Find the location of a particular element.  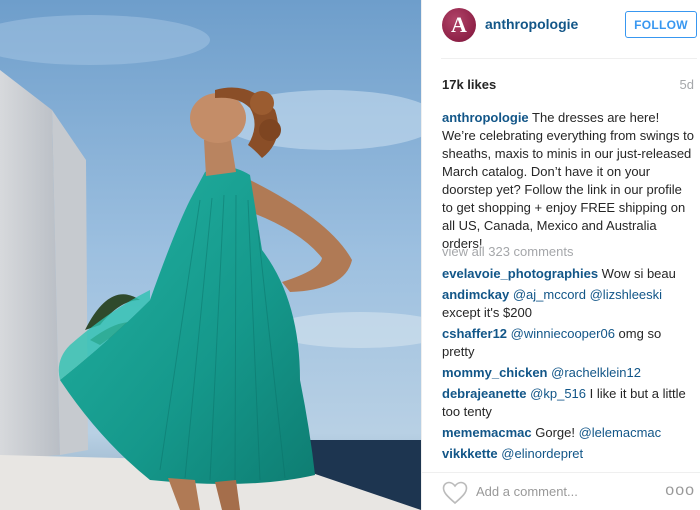

post-header: A anthropologie FOLLOW is located at coordinates (561, 25).